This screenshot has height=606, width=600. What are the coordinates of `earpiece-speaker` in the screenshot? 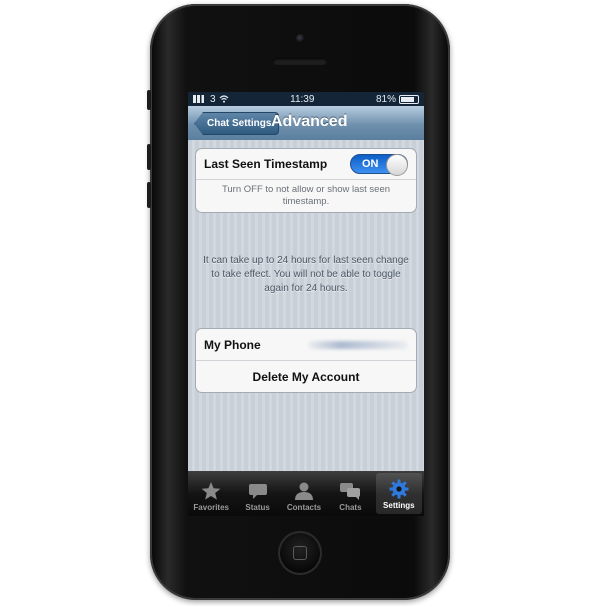 It's located at (300, 61).